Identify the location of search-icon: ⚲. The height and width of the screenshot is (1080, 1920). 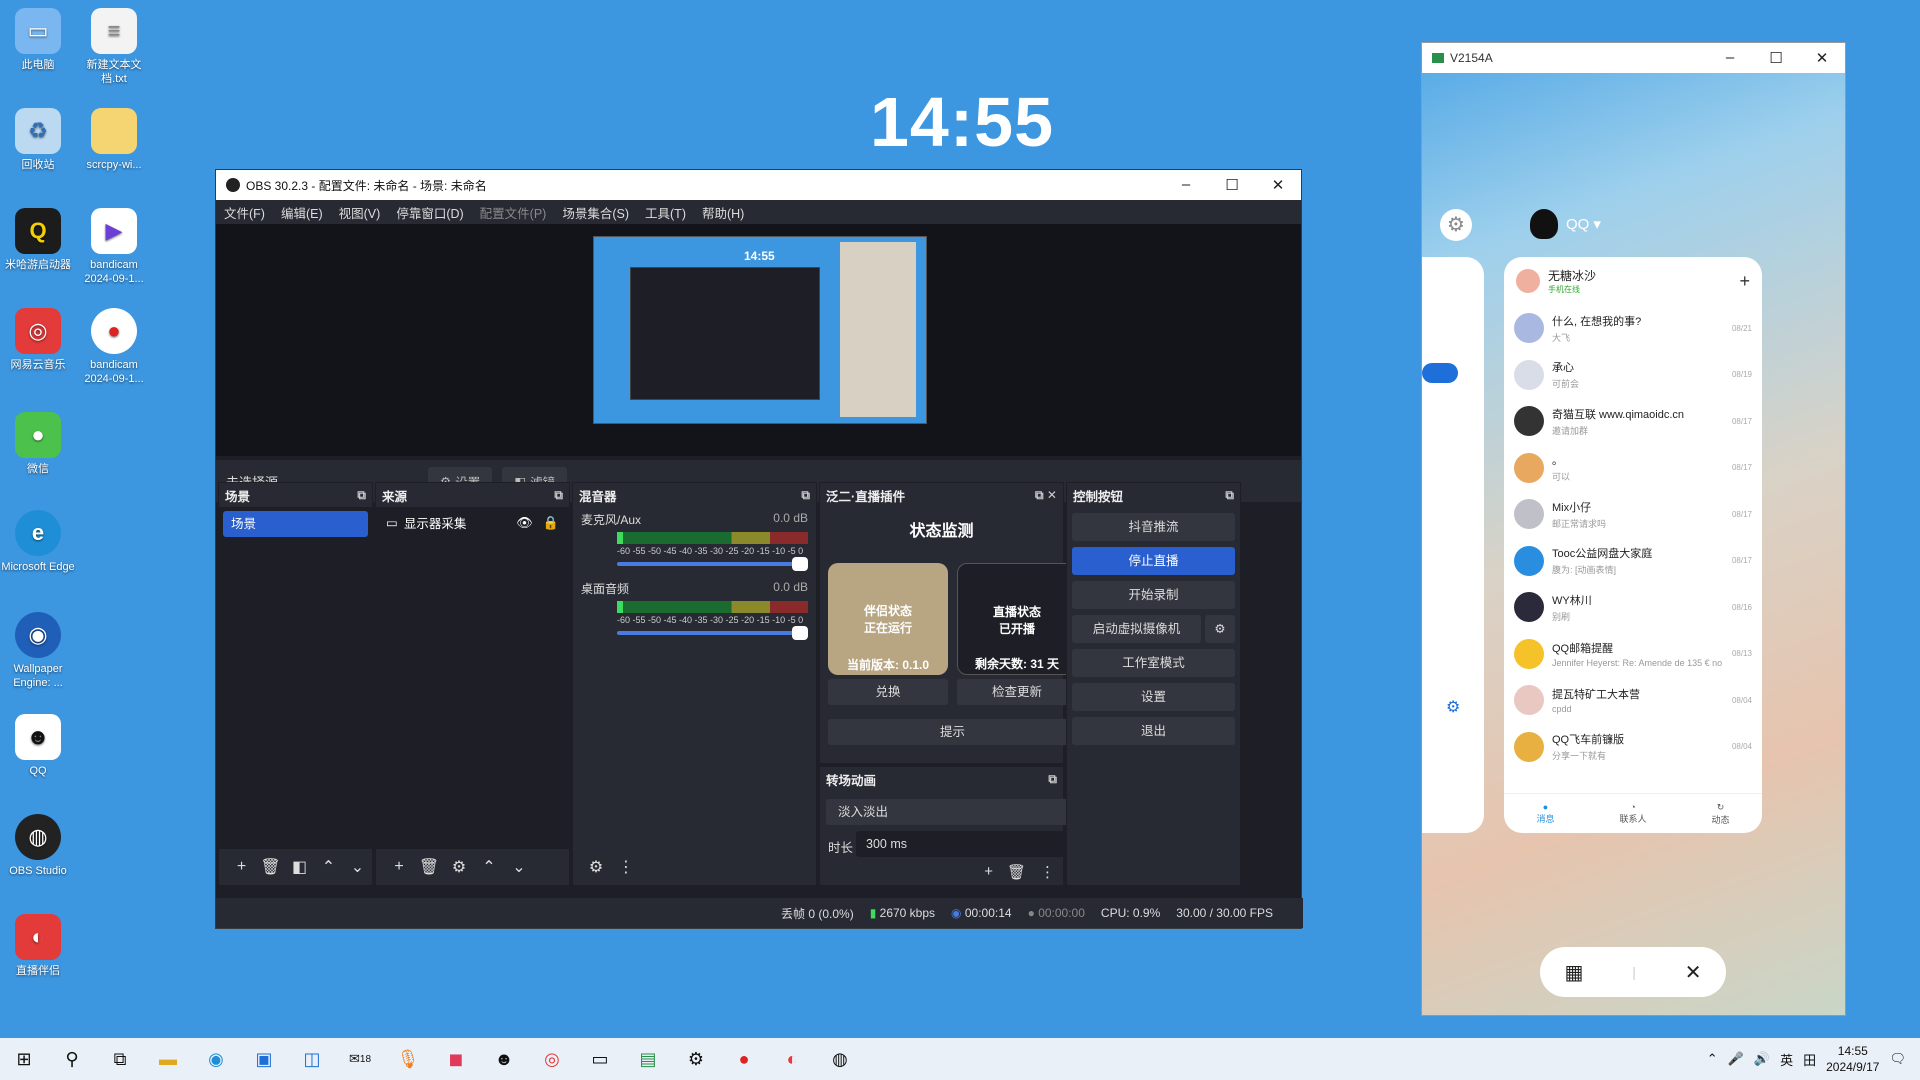
(72, 1059).